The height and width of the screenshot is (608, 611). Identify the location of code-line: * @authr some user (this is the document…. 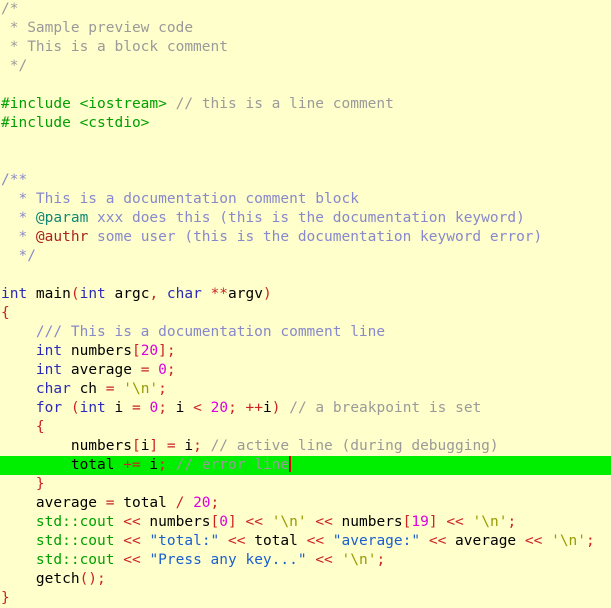
(305, 237).